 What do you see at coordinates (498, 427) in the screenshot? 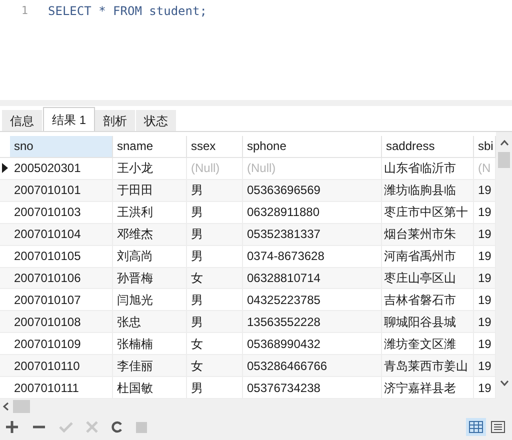
I see `form-view-button` at bounding box center [498, 427].